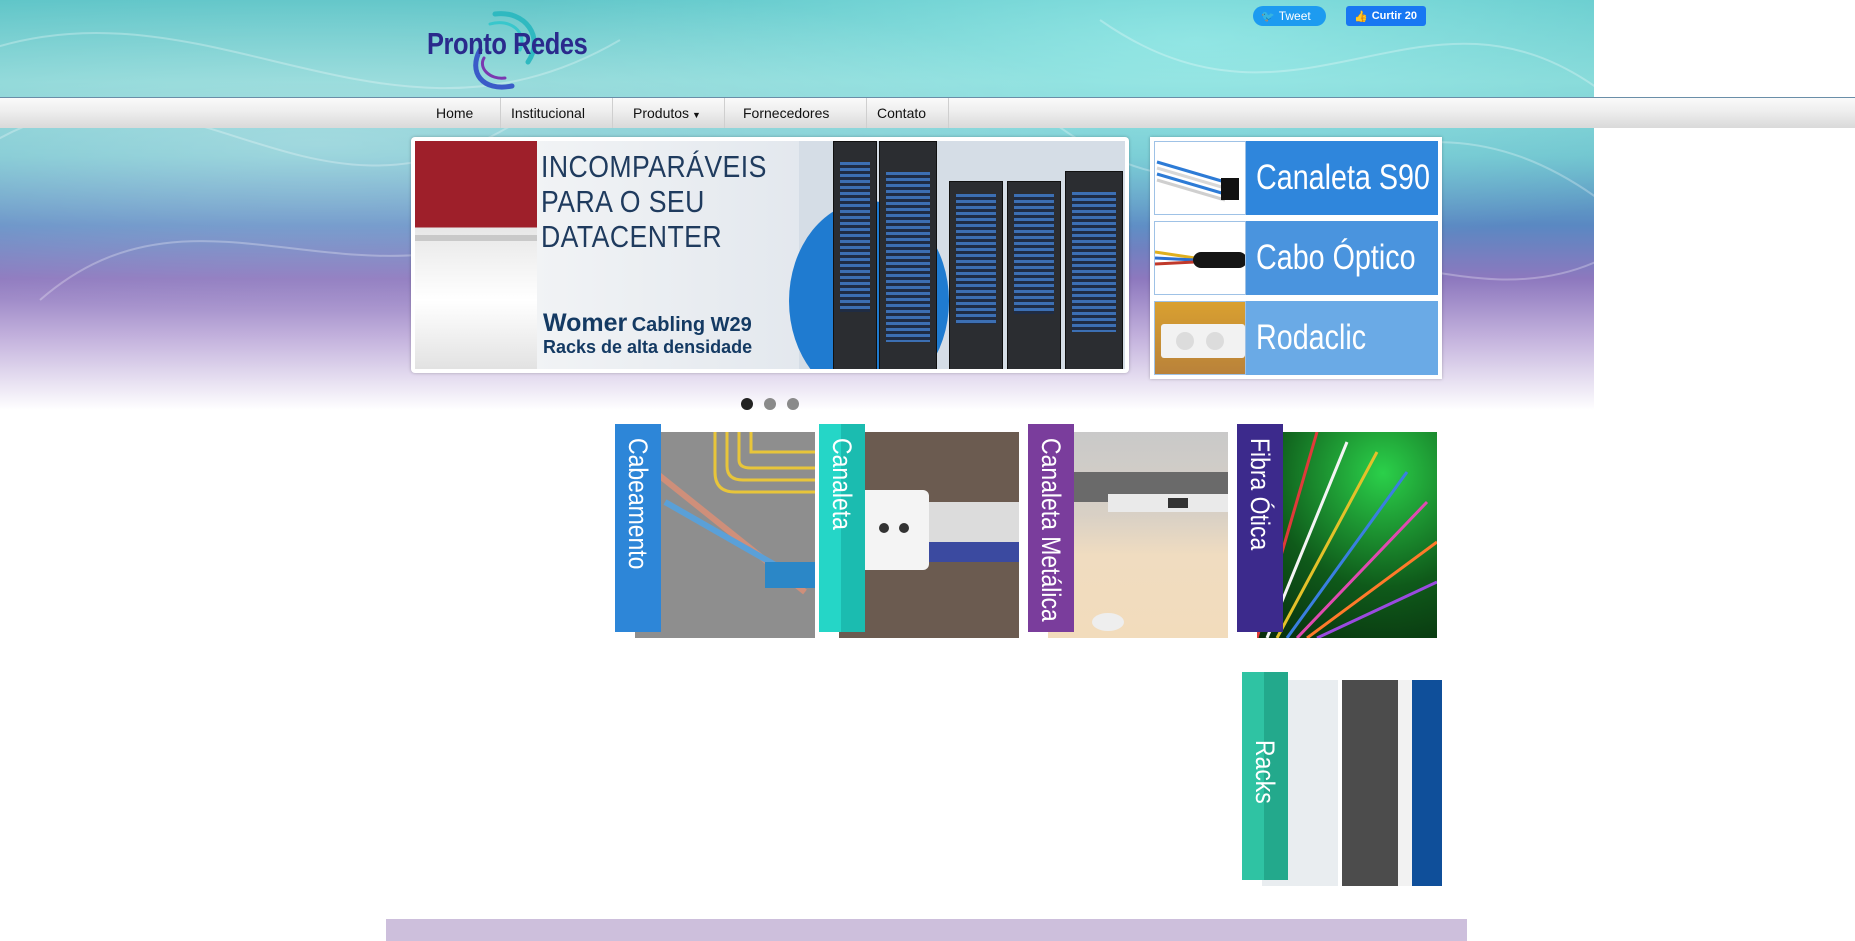 The height and width of the screenshot is (941, 1855). What do you see at coordinates (1311, 337) in the screenshot?
I see `featured-label-text: Rodaclic` at bounding box center [1311, 337].